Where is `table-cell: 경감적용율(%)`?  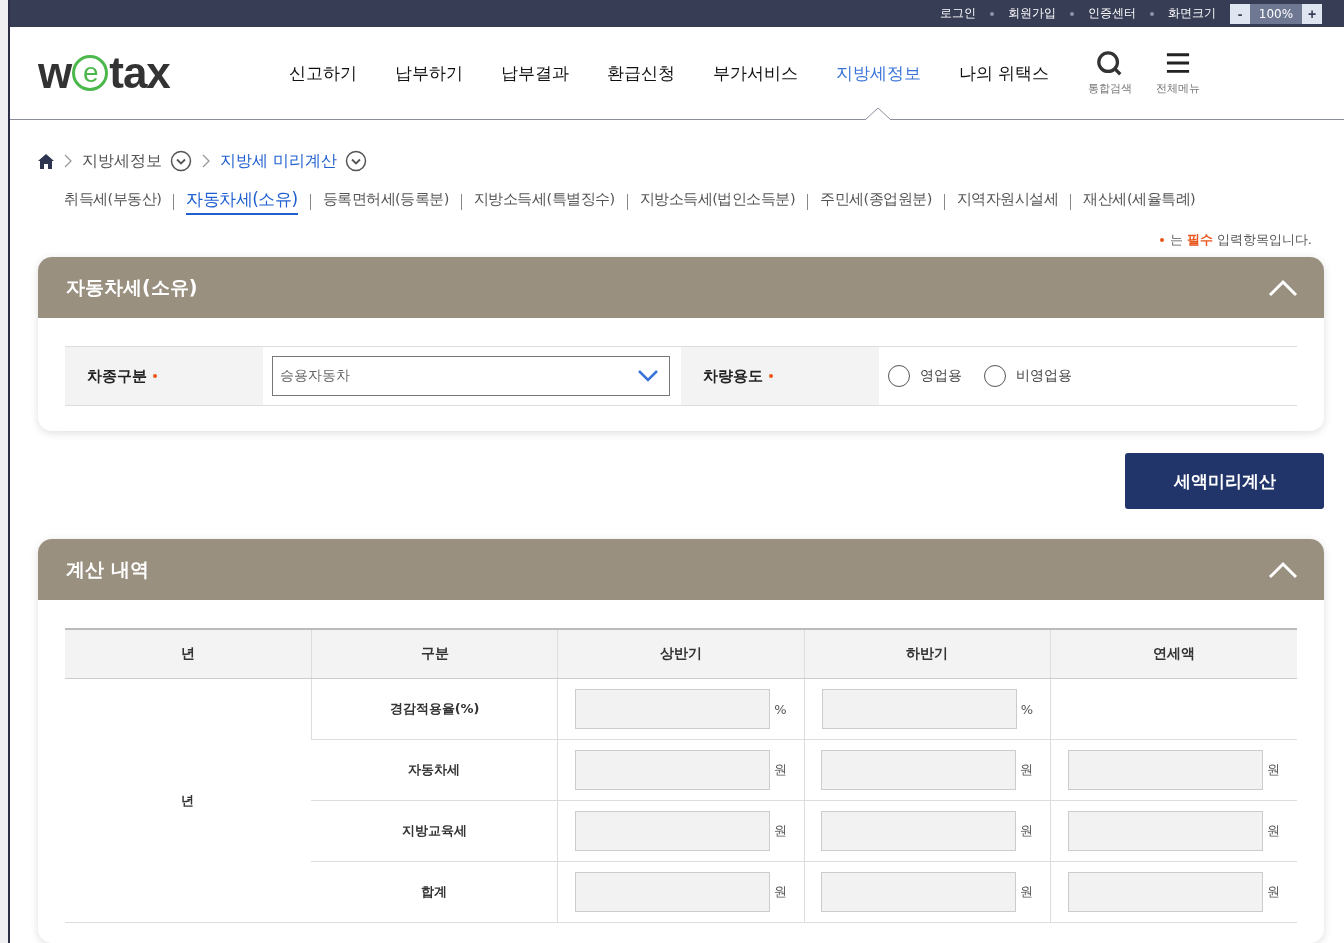 table-cell: 경감적용율(%) is located at coordinates (434, 708).